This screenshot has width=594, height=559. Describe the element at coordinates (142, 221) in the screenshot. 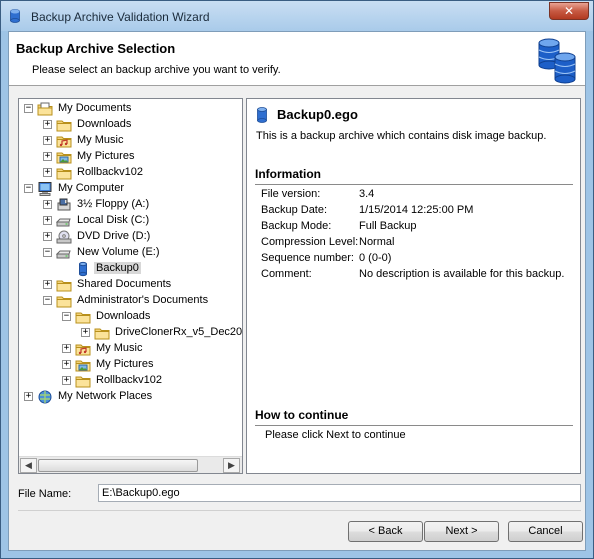

I see `tree-item: + Local Disk (C:)` at that location.